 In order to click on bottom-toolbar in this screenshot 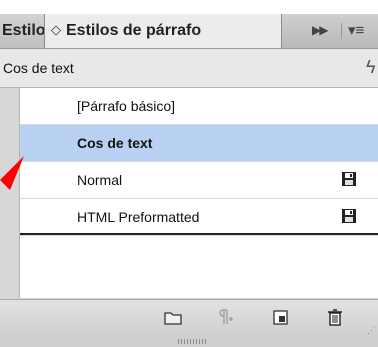, I will do `click(189, 317)`.